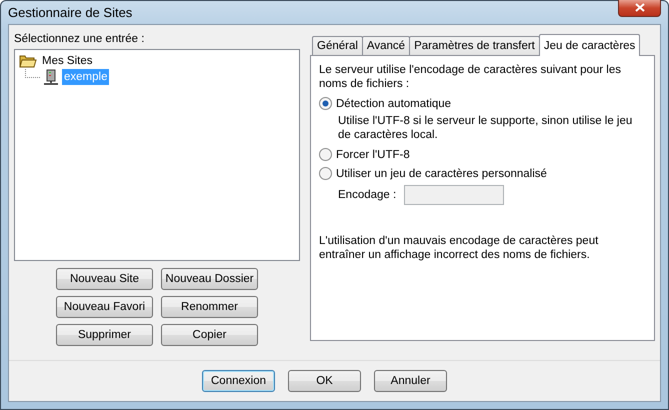 The image size is (669, 410). Describe the element at coordinates (589, 45) in the screenshot. I see `tab: Jeu de caractères` at that location.